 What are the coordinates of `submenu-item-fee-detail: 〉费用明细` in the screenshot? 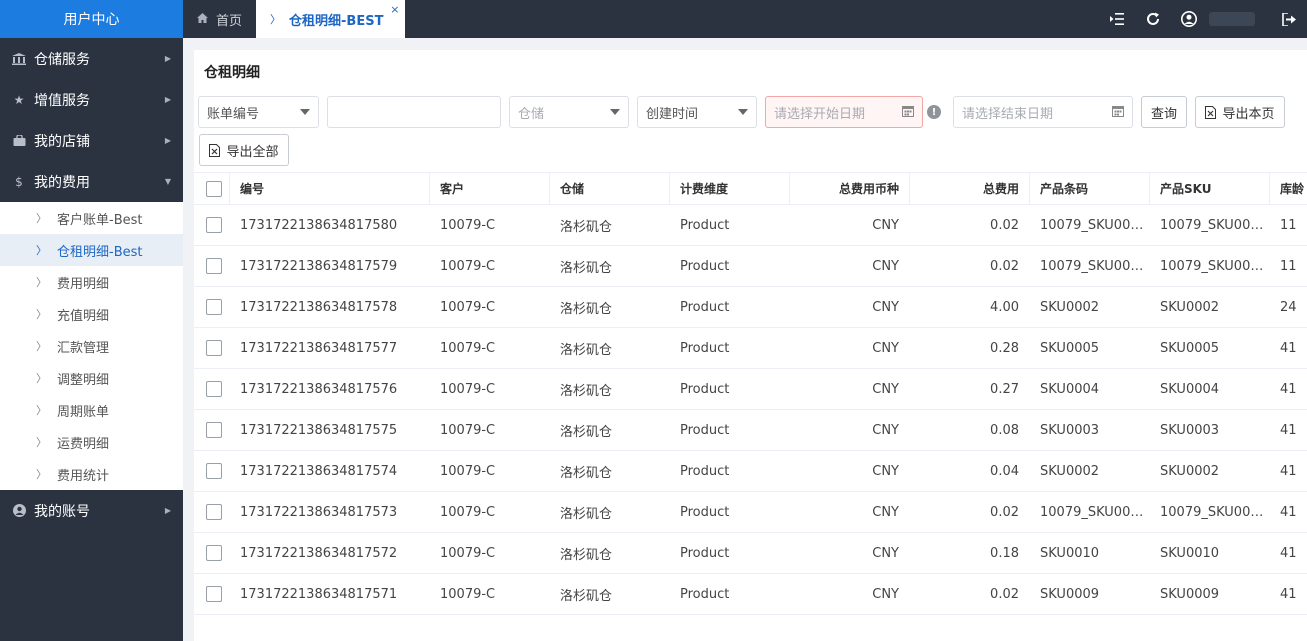 It's located at (91, 282).